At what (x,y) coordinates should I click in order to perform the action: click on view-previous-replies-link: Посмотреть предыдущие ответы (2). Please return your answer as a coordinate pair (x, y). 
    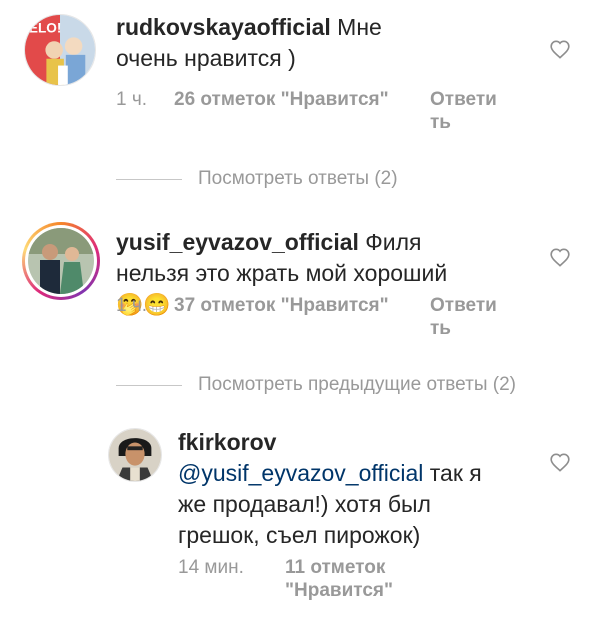
    Looking at the image, I should click on (316, 385).